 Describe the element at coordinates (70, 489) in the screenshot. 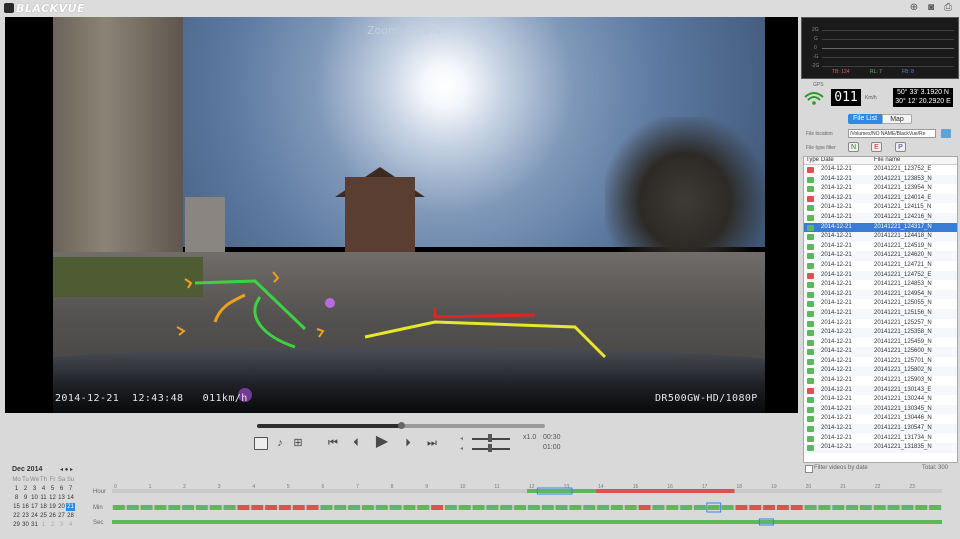

I see `calendar-day: 7` at that location.